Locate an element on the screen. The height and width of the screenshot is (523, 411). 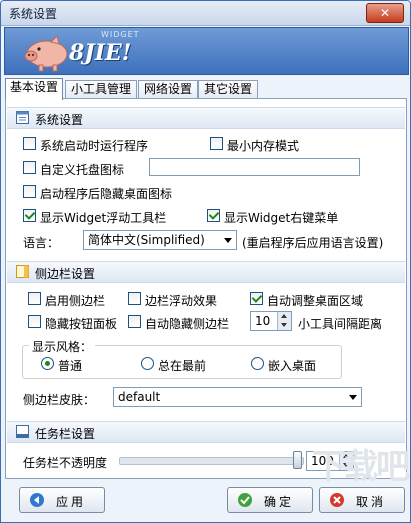
opacity-label: 任务栏不透明度 is located at coordinates (65, 463).